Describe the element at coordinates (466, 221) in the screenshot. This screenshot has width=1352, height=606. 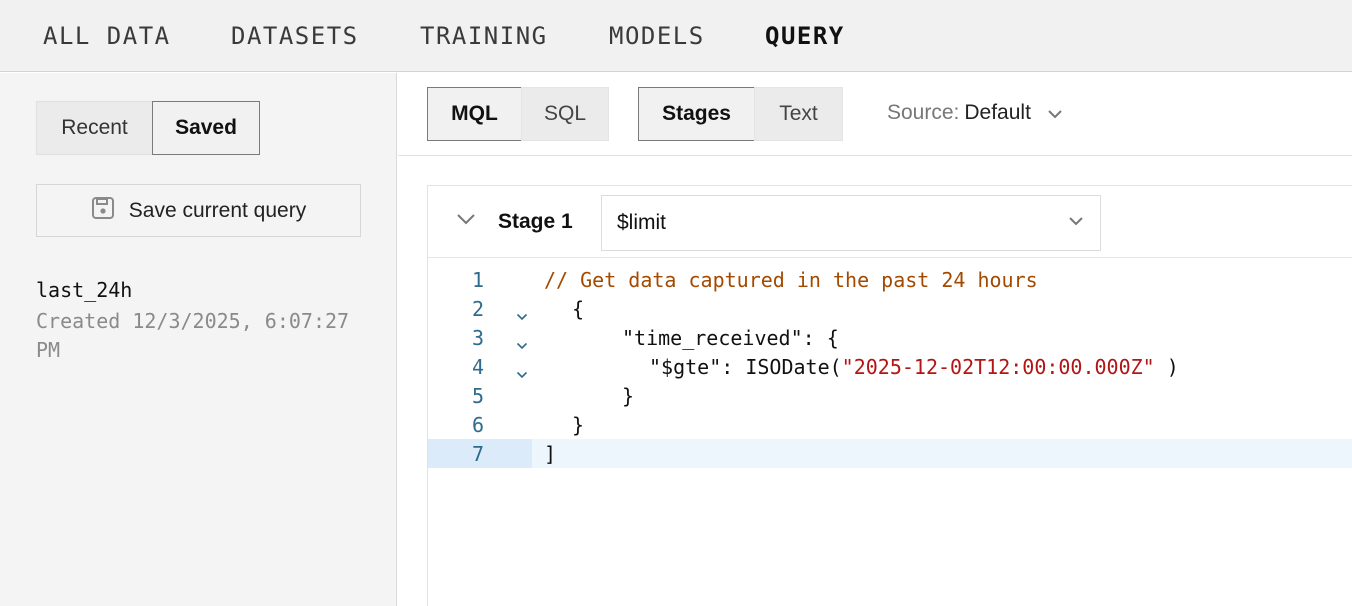
I see `collapse-stage-chevron-icon` at that location.